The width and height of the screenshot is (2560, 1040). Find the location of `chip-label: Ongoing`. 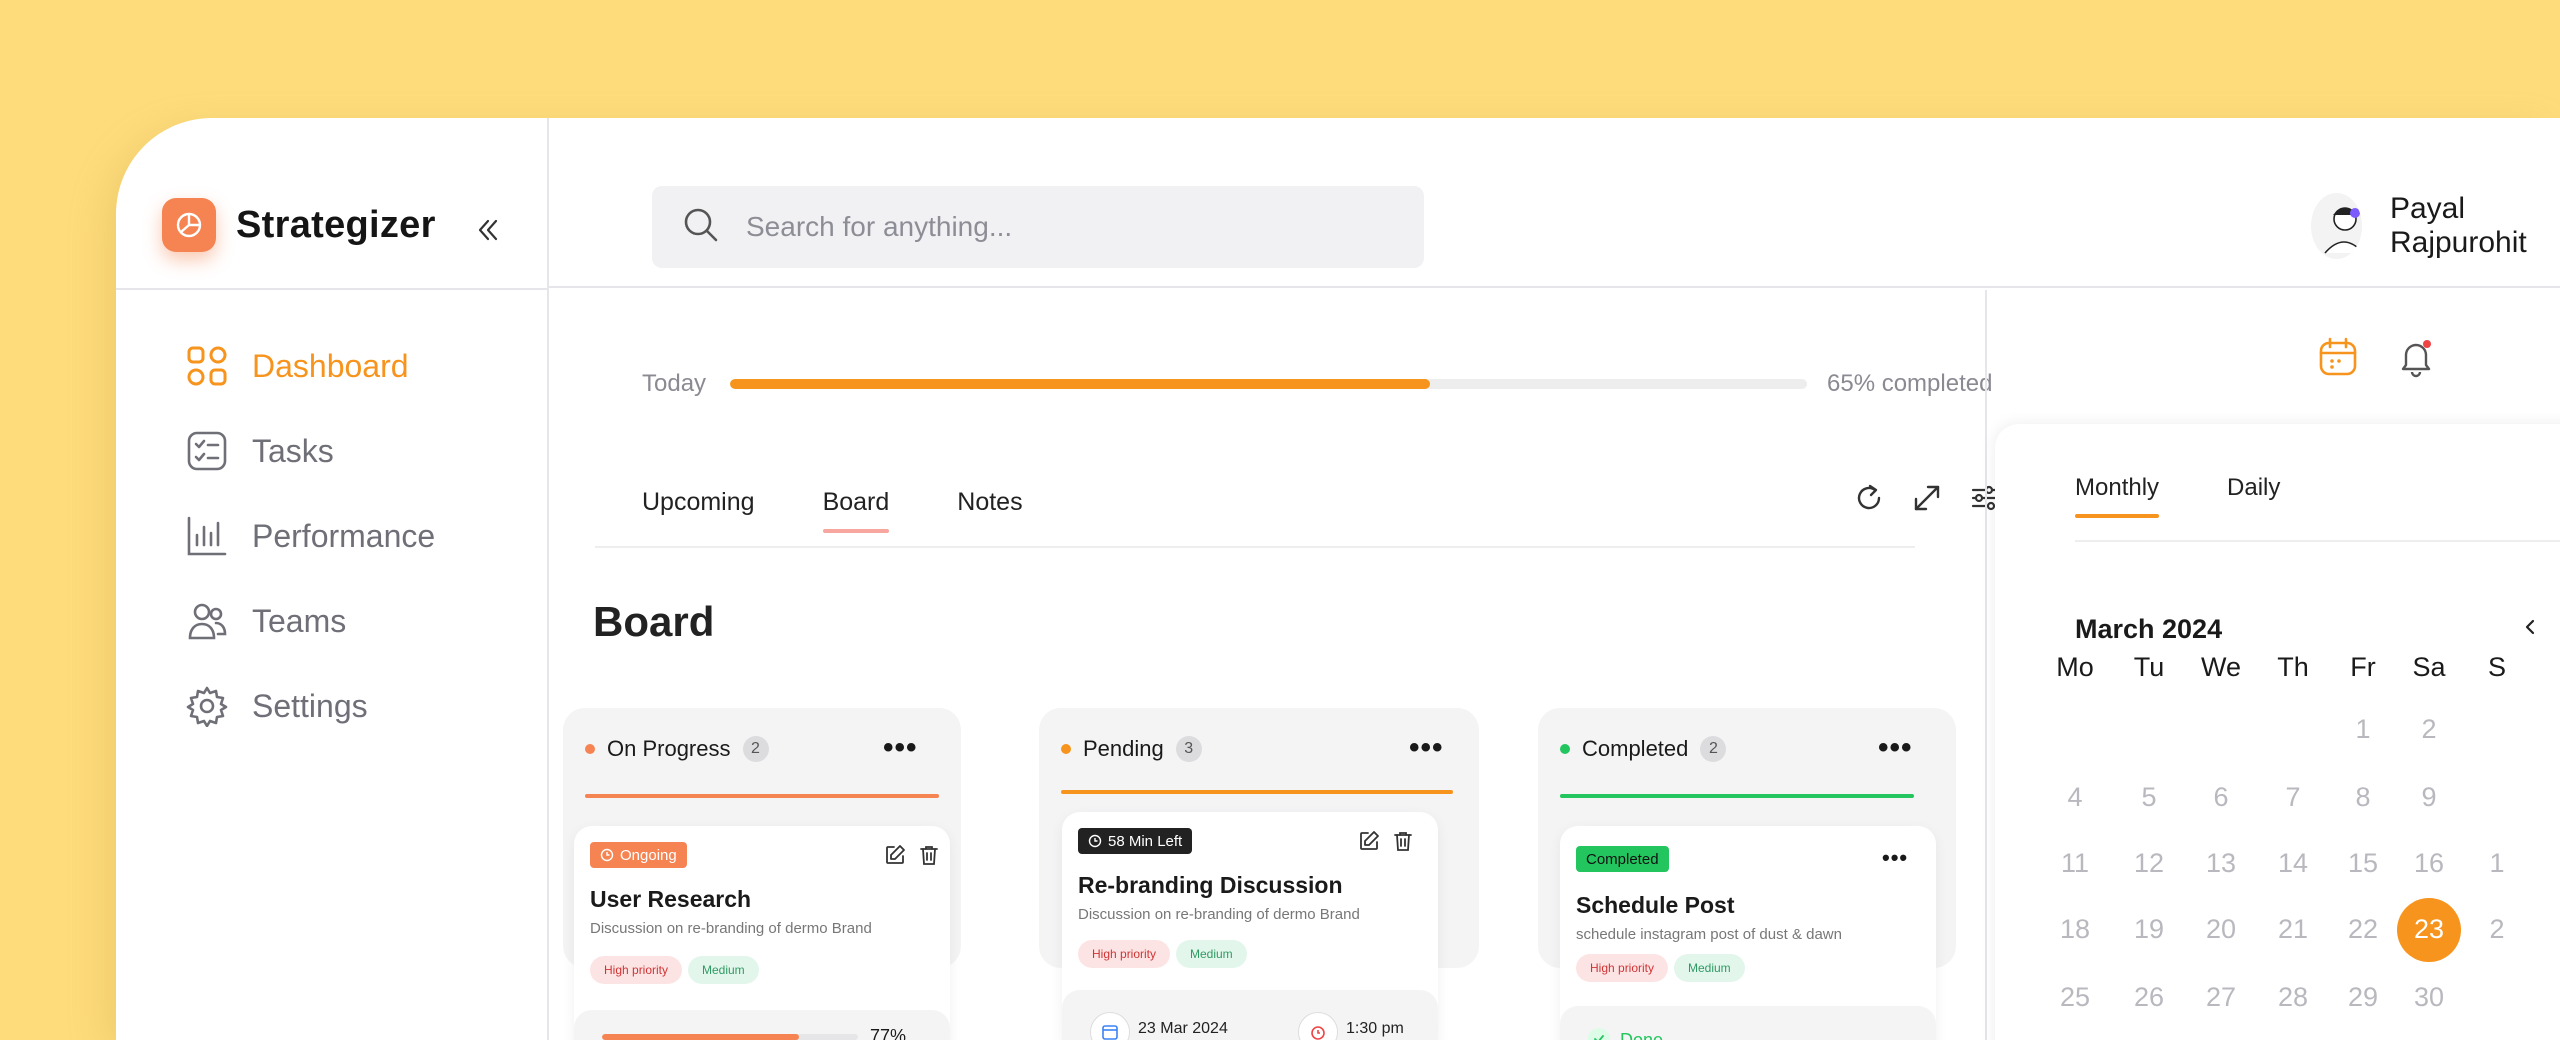

chip-label: Ongoing is located at coordinates (648, 855).